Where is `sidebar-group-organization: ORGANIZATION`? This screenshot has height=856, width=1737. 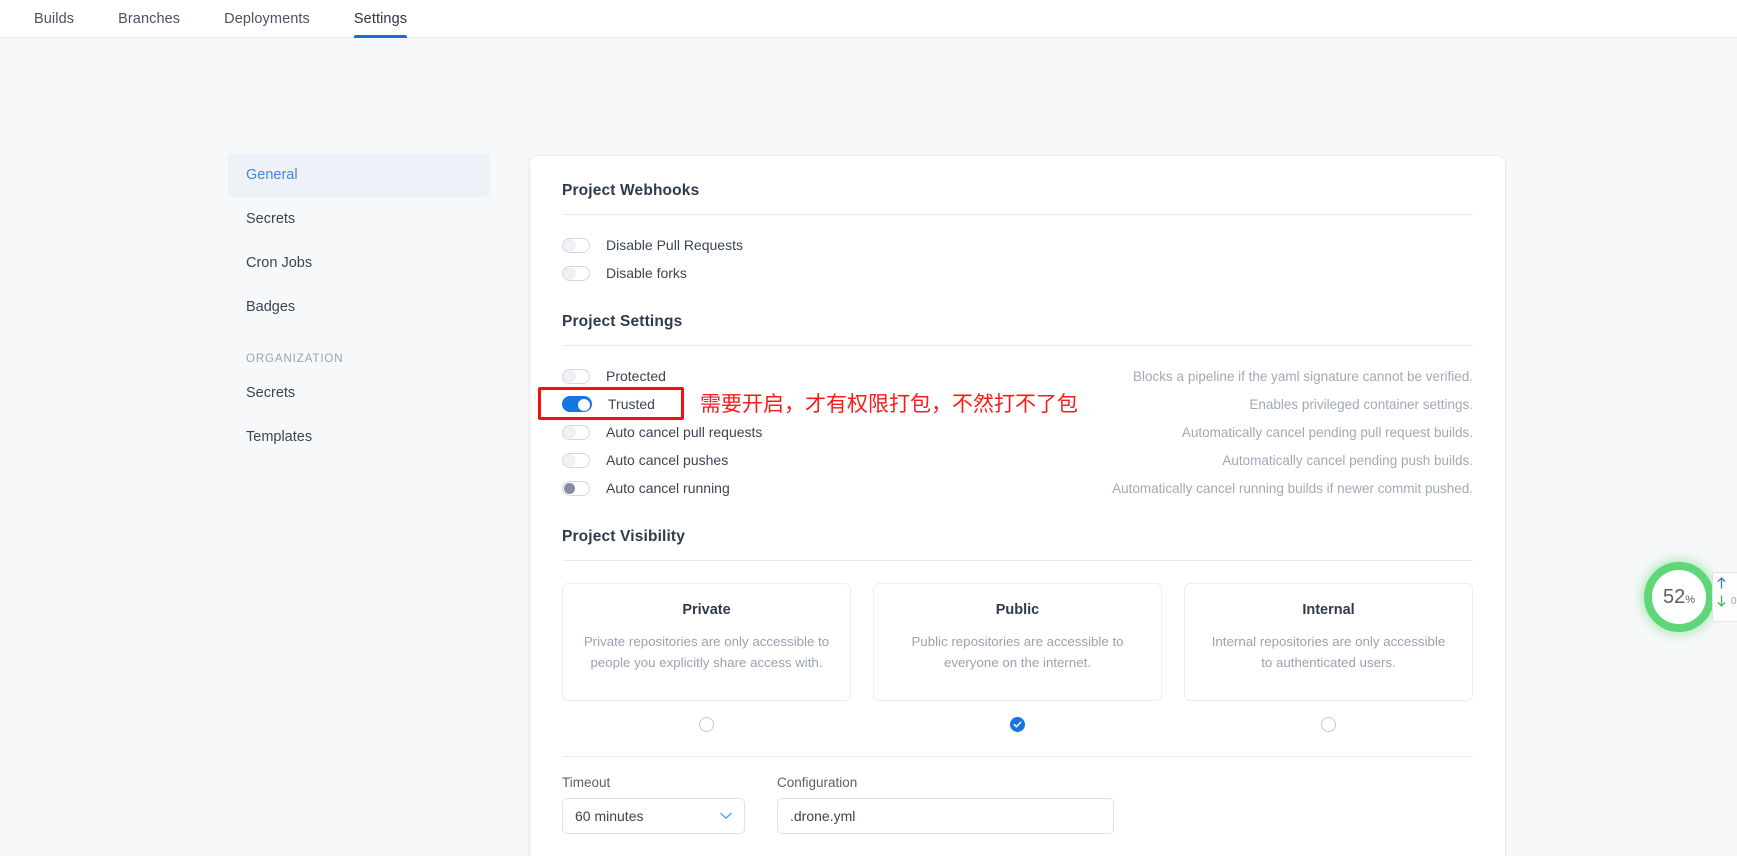 sidebar-group-organization: ORGANIZATION is located at coordinates (295, 359).